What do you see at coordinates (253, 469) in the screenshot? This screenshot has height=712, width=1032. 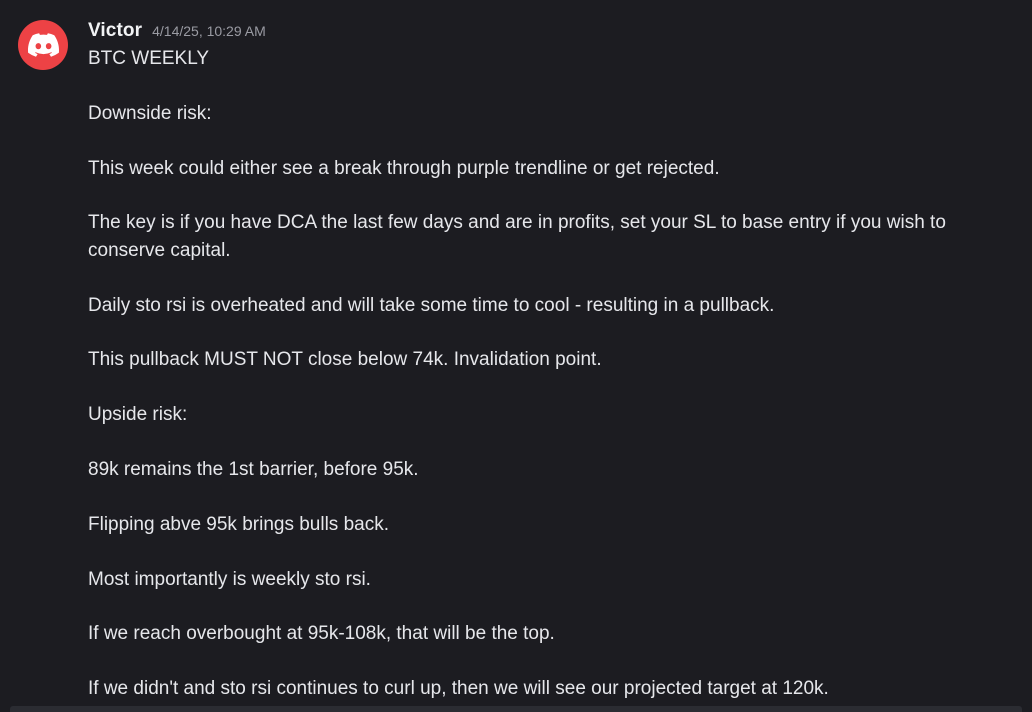 I see `message-line: 89k remains the 1st barrier, before 95k.` at bounding box center [253, 469].